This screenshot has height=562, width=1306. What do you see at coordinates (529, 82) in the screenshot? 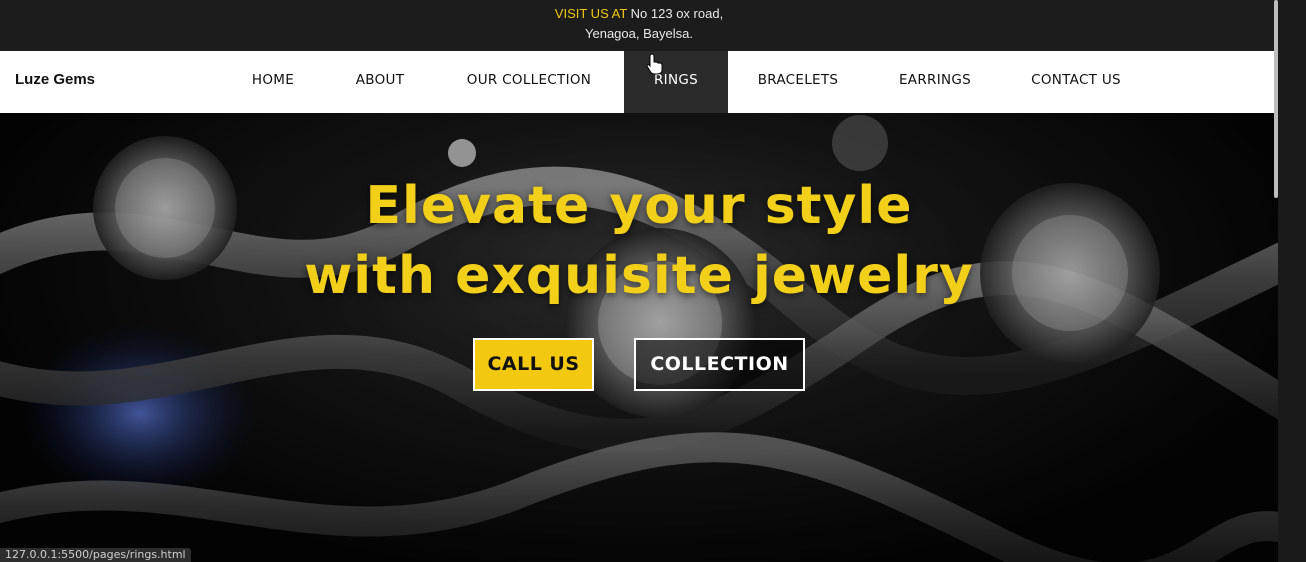
I see `nav-our-collection: OUR COLLECTION` at bounding box center [529, 82].